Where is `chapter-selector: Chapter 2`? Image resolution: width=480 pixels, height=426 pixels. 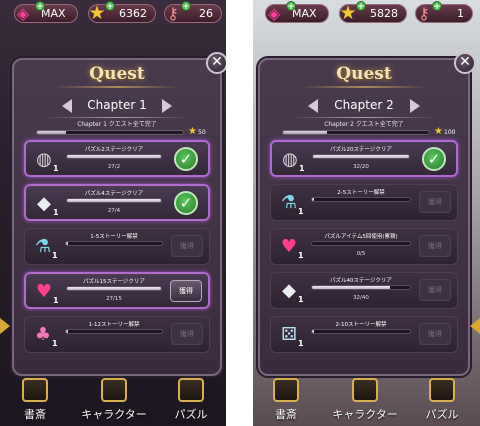
chapter-selector: Chapter 2 is located at coordinates (364, 106).